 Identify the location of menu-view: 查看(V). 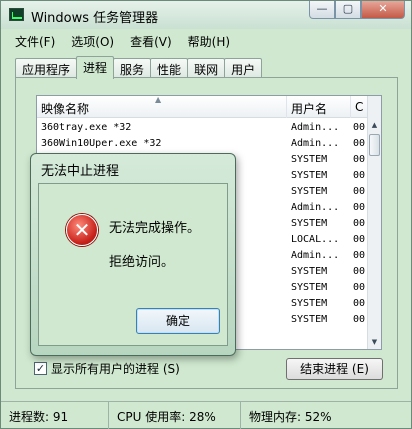
(151, 40).